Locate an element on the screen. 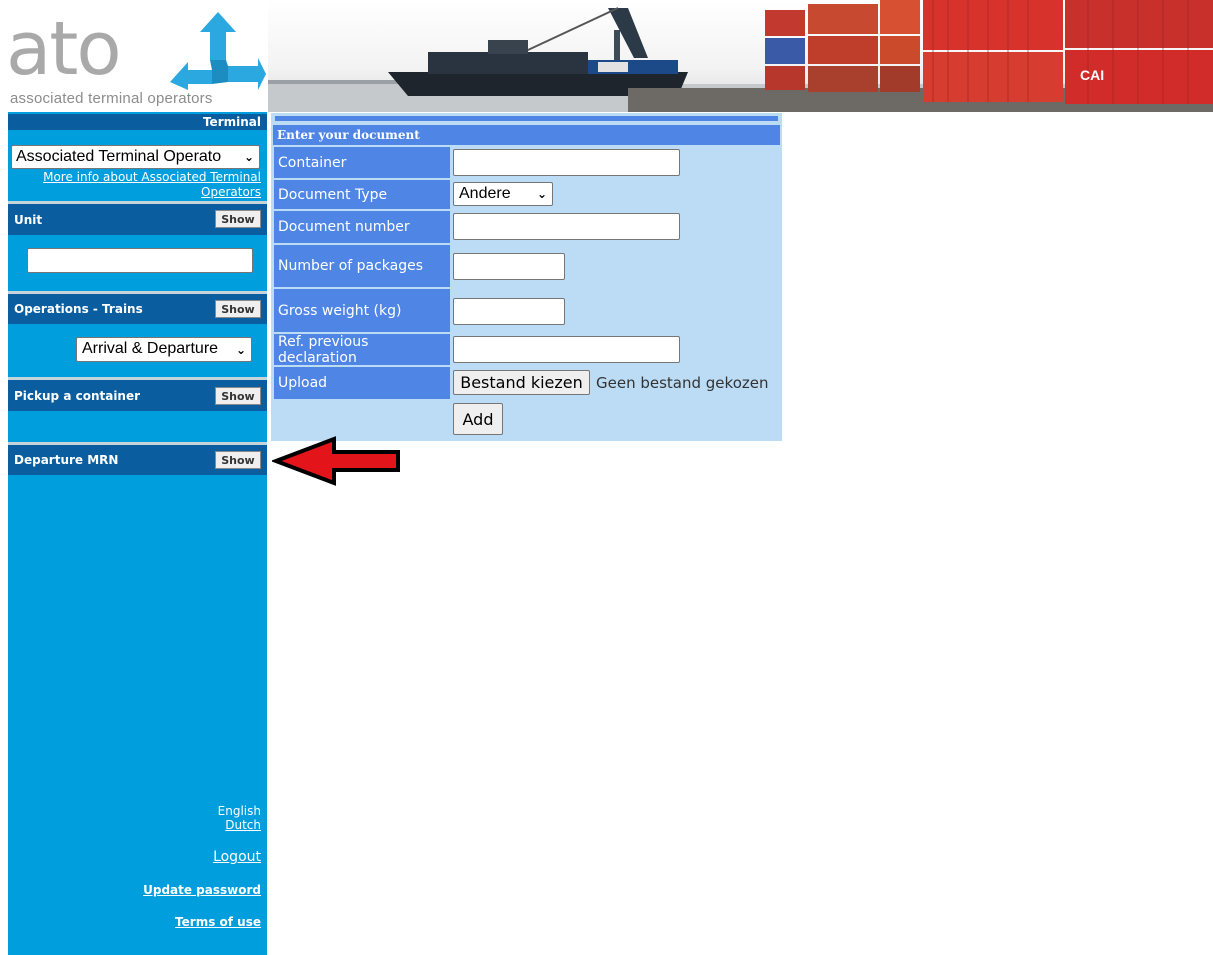  container-label: Container is located at coordinates (362, 162).